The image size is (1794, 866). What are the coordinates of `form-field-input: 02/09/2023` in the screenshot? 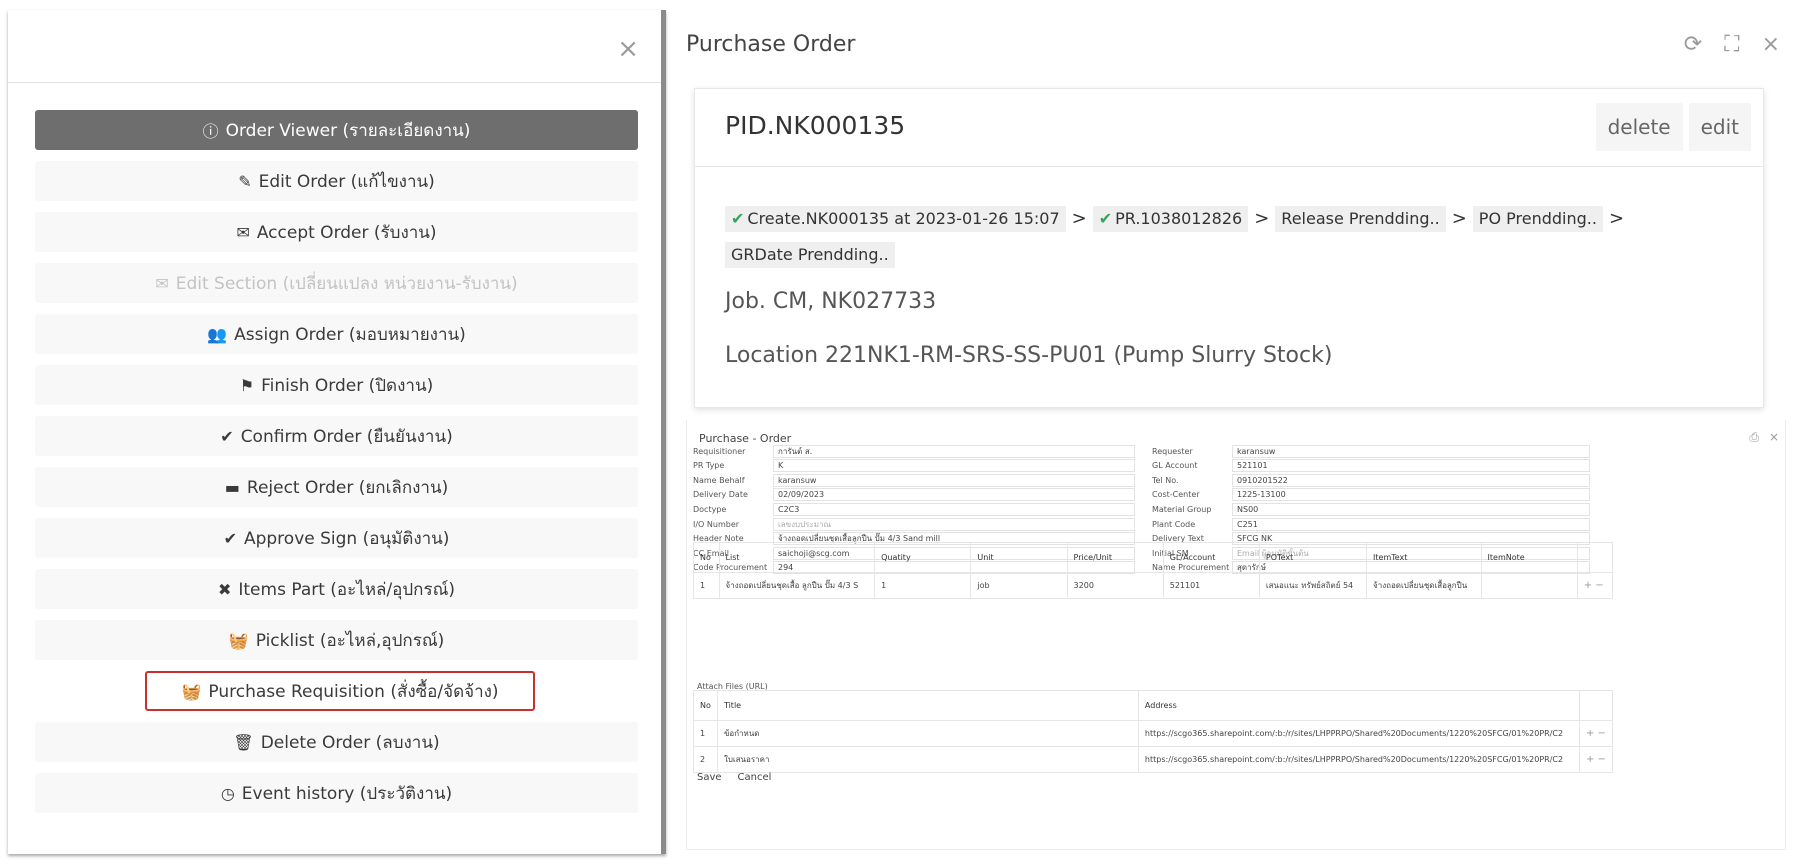 It's located at (954, 495).